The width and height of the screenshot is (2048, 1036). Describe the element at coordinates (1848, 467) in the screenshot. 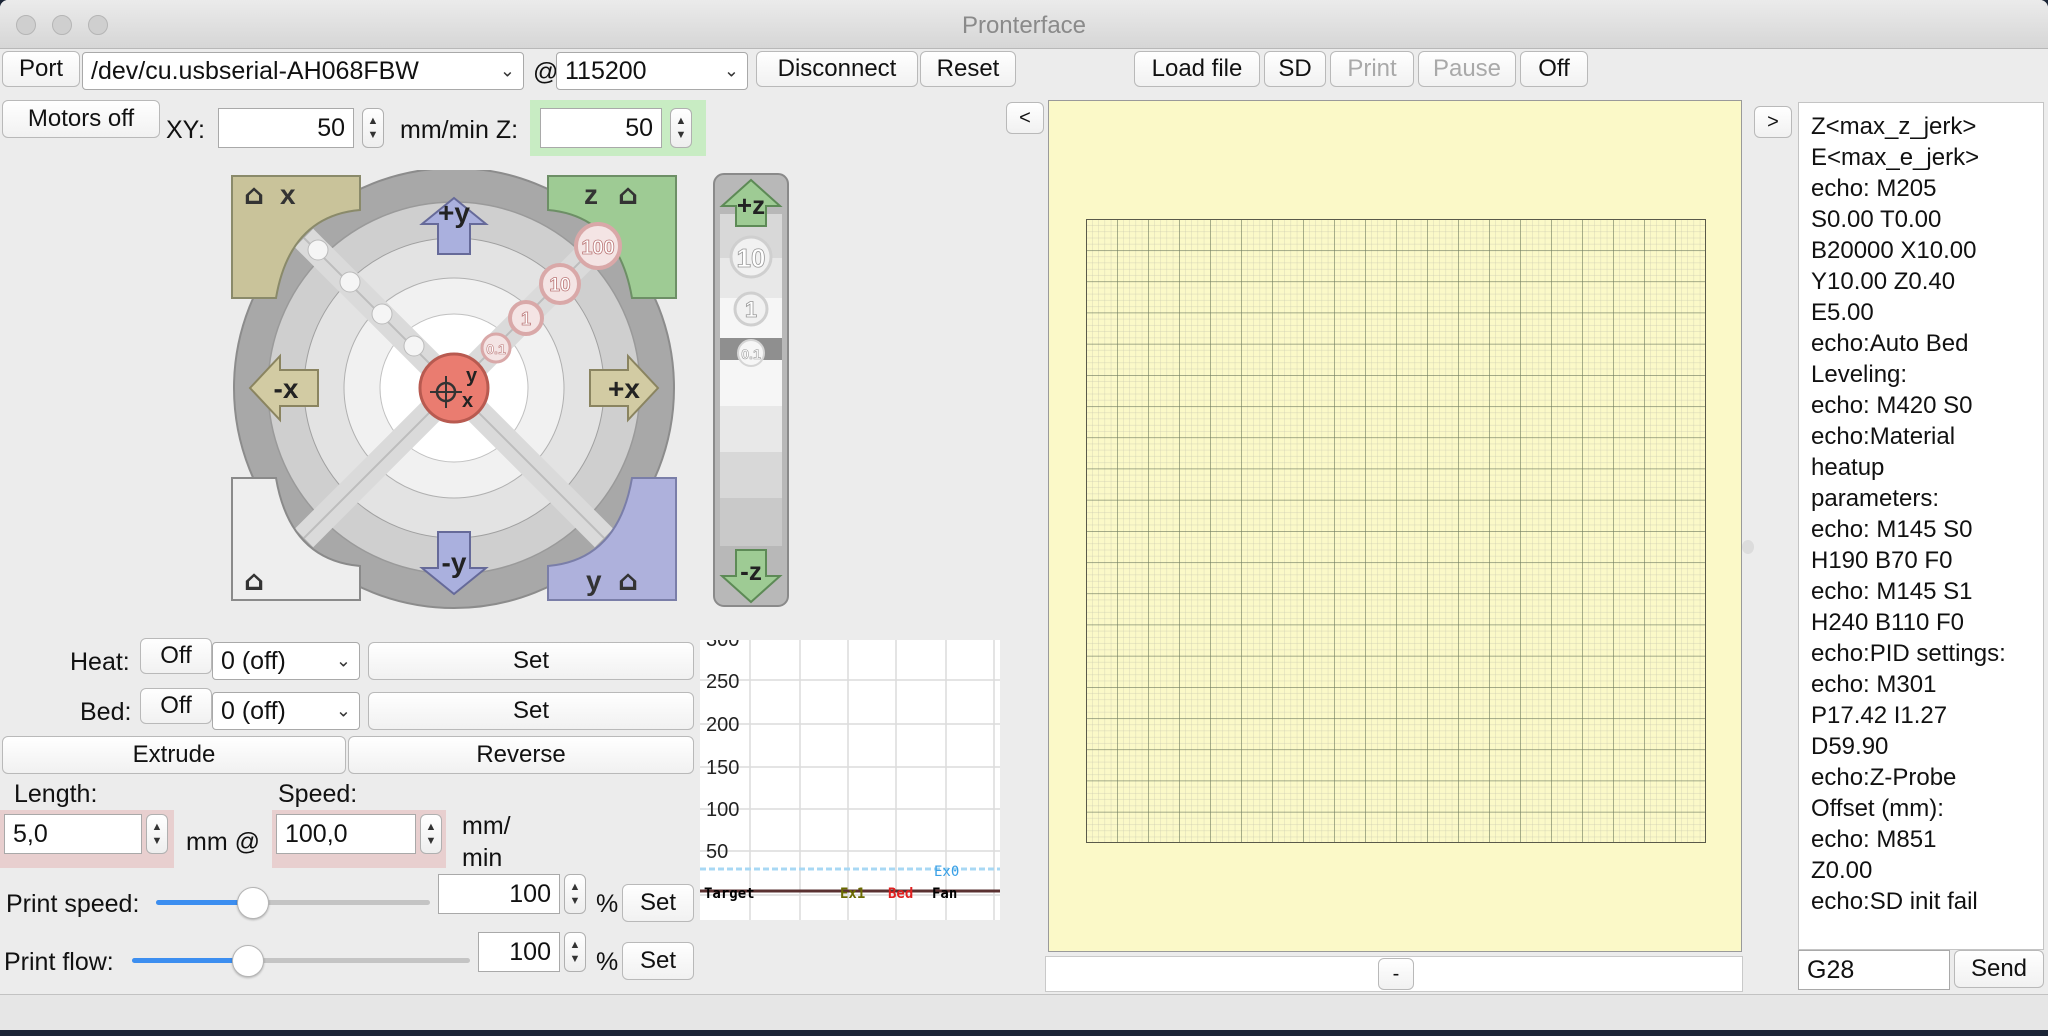

I see `log-line: heatup` at that location.